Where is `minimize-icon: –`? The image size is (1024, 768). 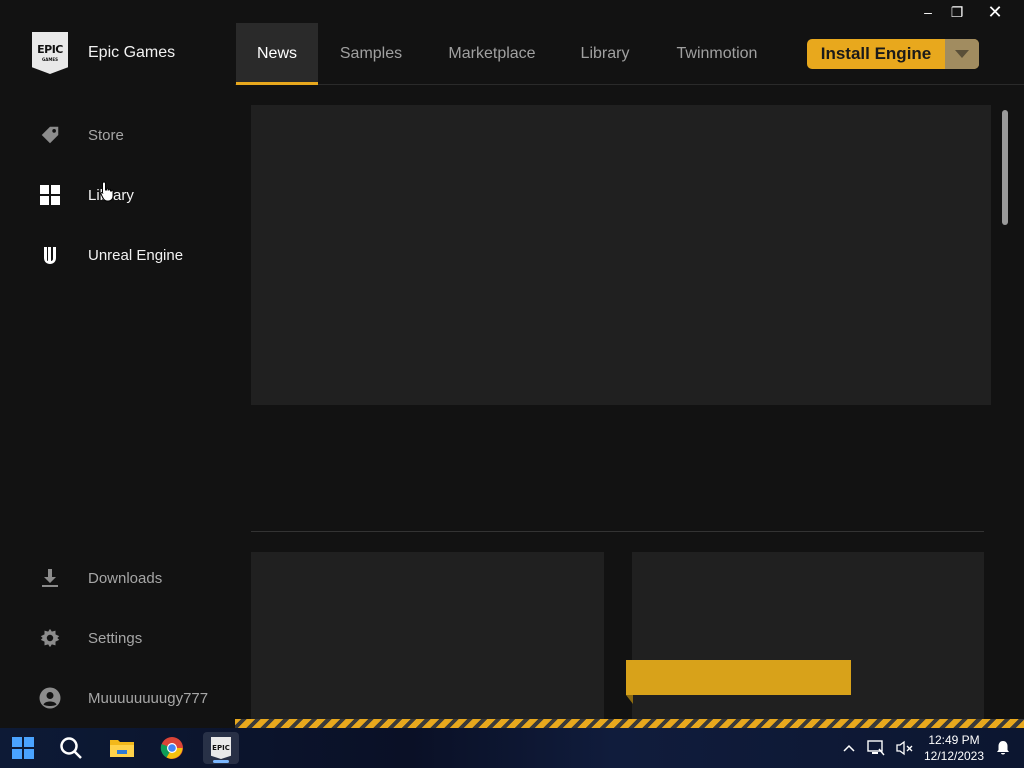
minimize-icon: – is located at coordinates (928, 12).